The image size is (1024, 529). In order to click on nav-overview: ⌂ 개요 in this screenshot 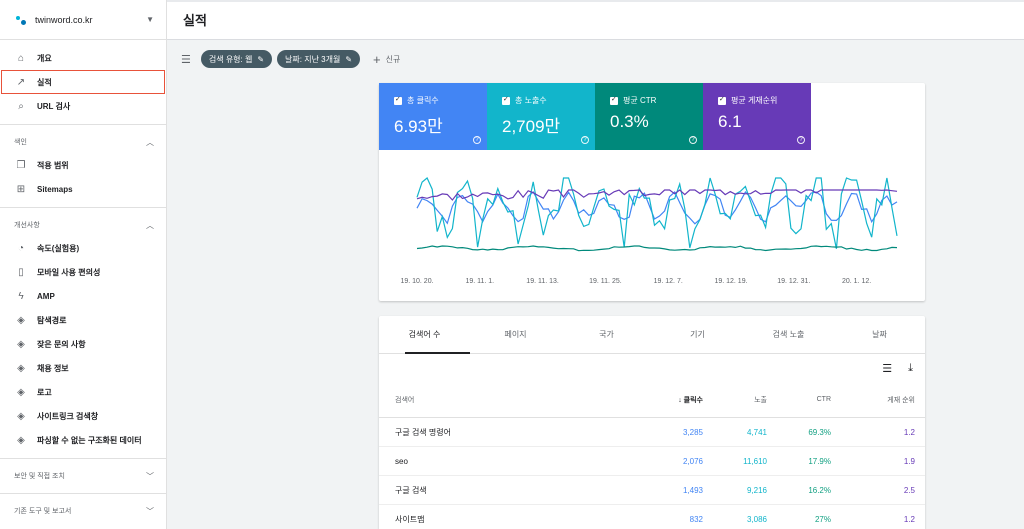, I will do `click(83, 58)`.